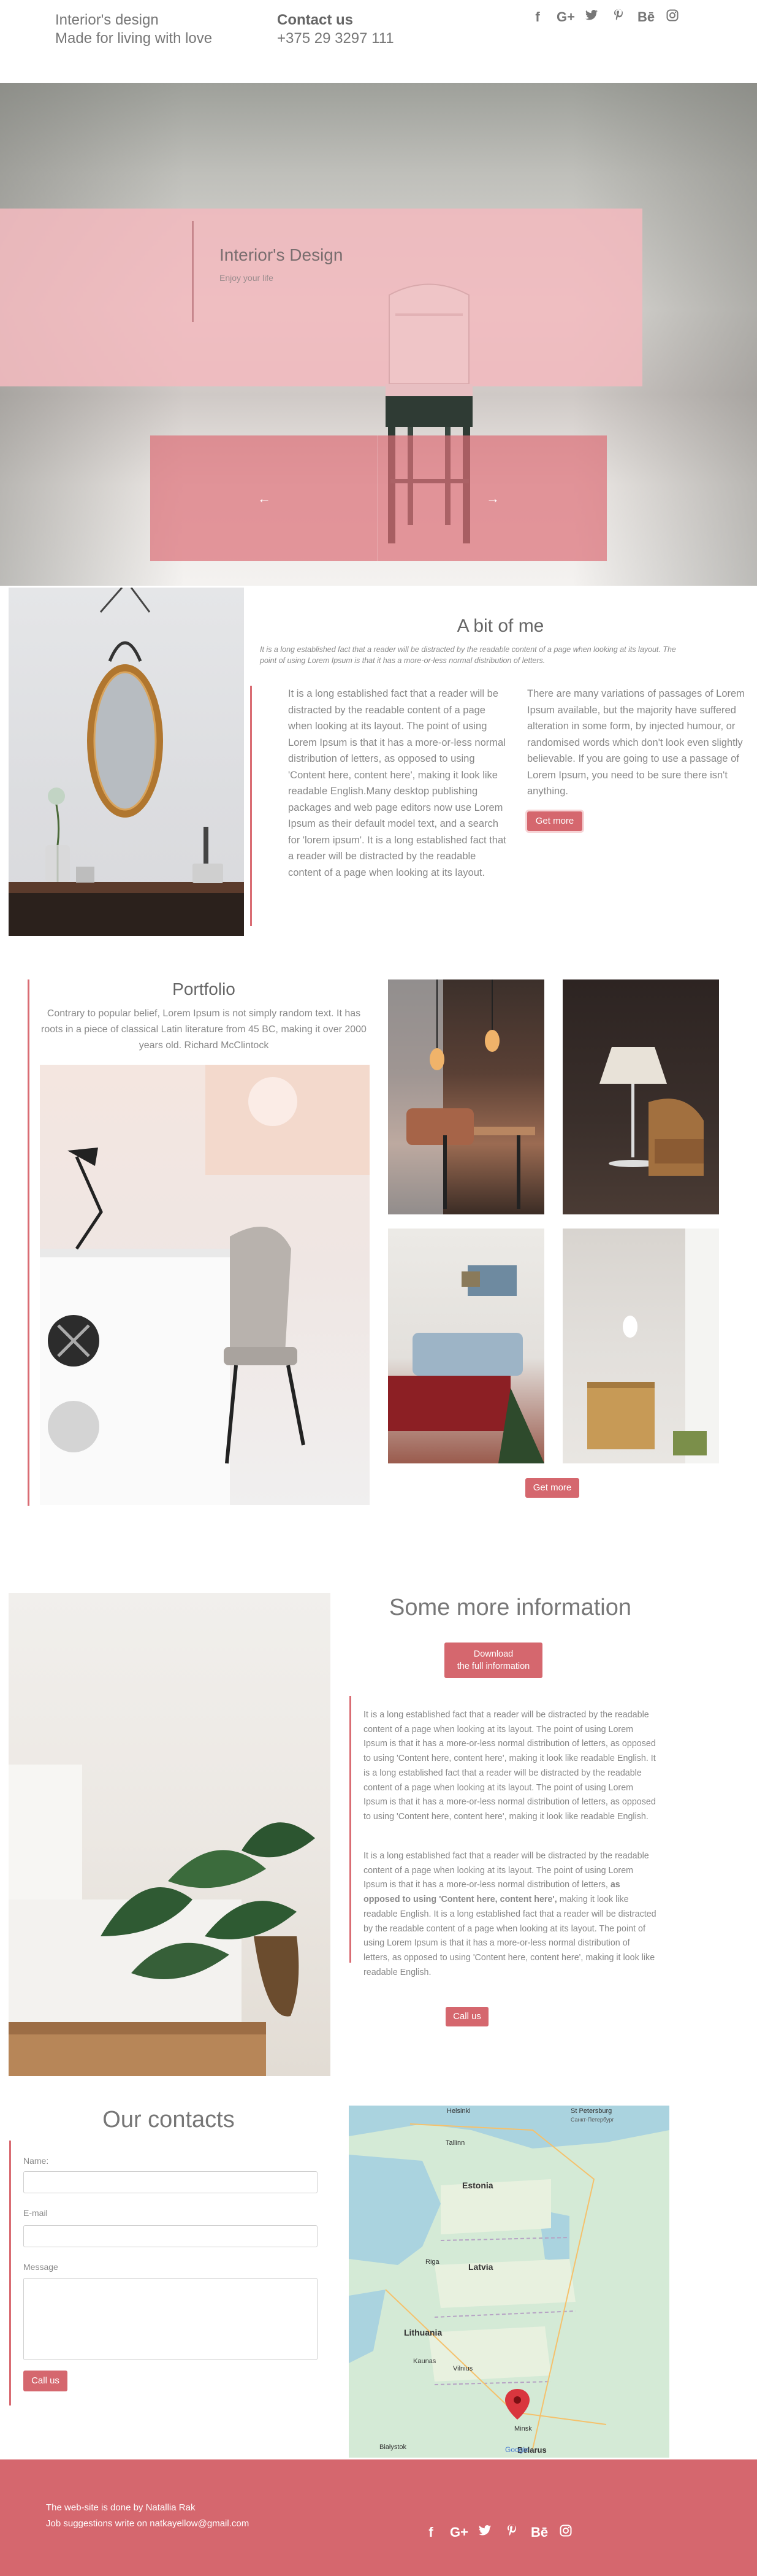 The width and height of the screenshot is (757, 2576). I want to click on google-logo: Google, so click(517, 2449).